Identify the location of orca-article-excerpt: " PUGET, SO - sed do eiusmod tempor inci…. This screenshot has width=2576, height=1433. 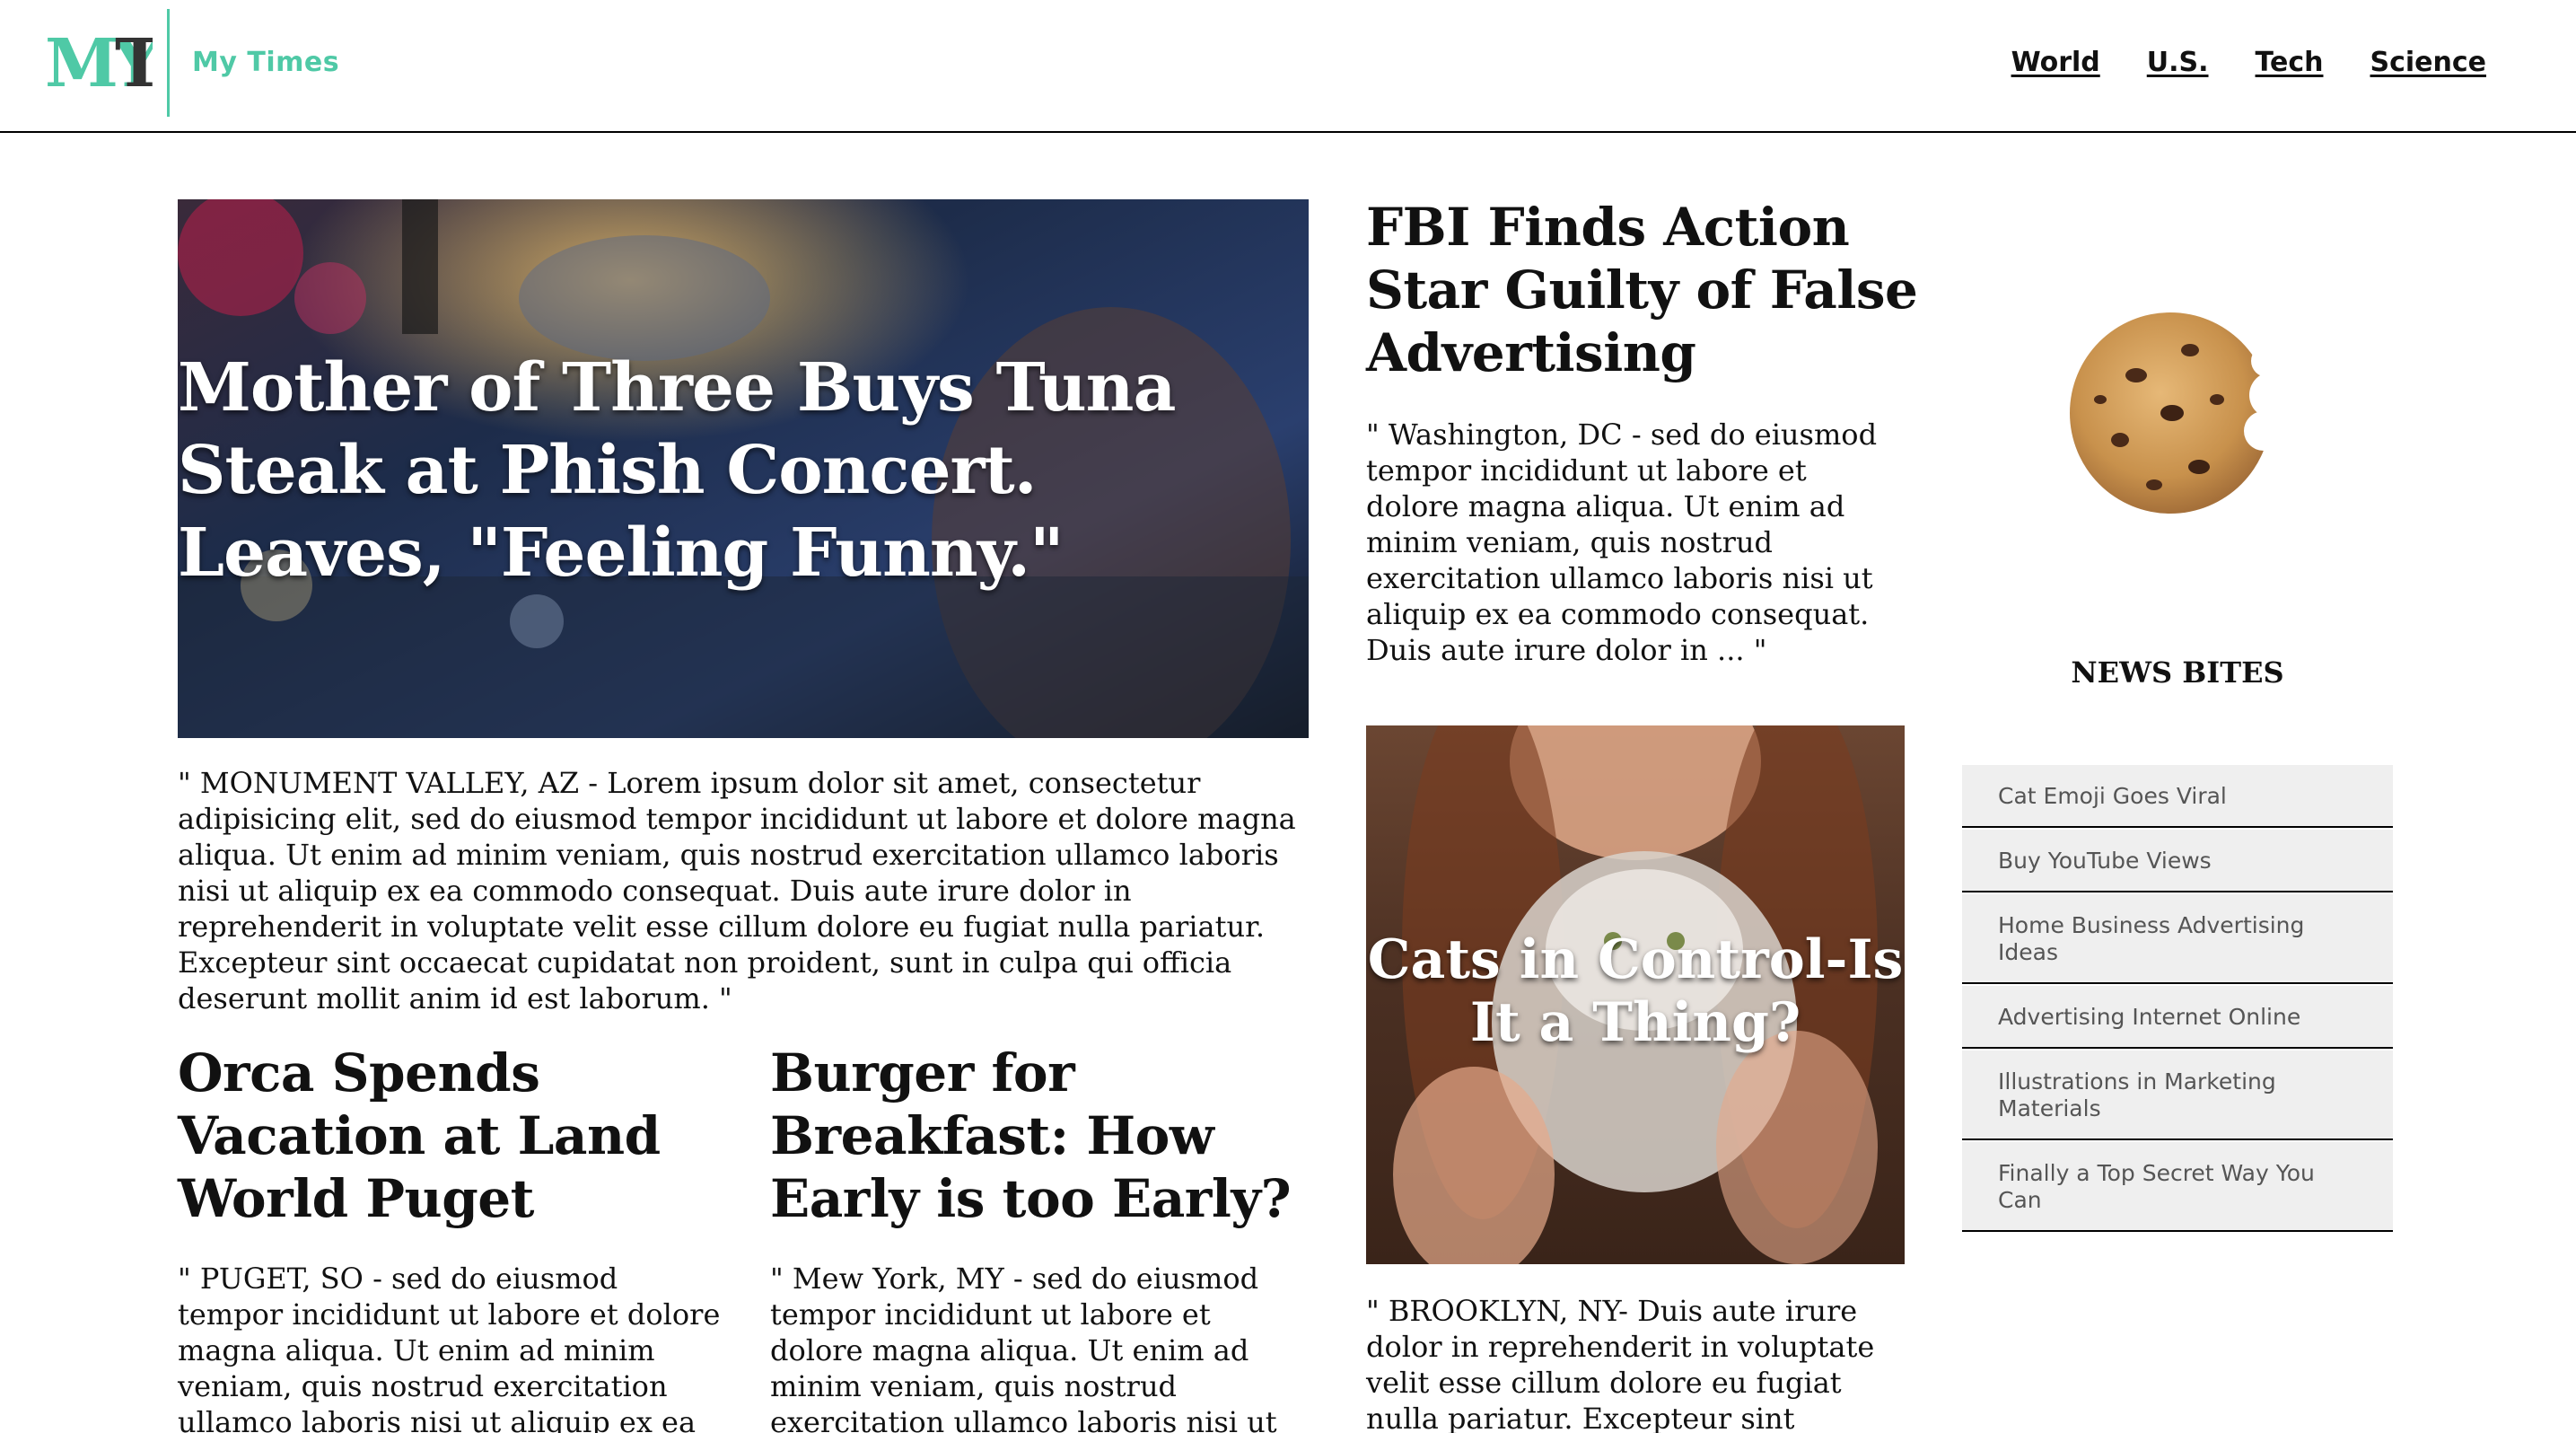
(449, 1347).